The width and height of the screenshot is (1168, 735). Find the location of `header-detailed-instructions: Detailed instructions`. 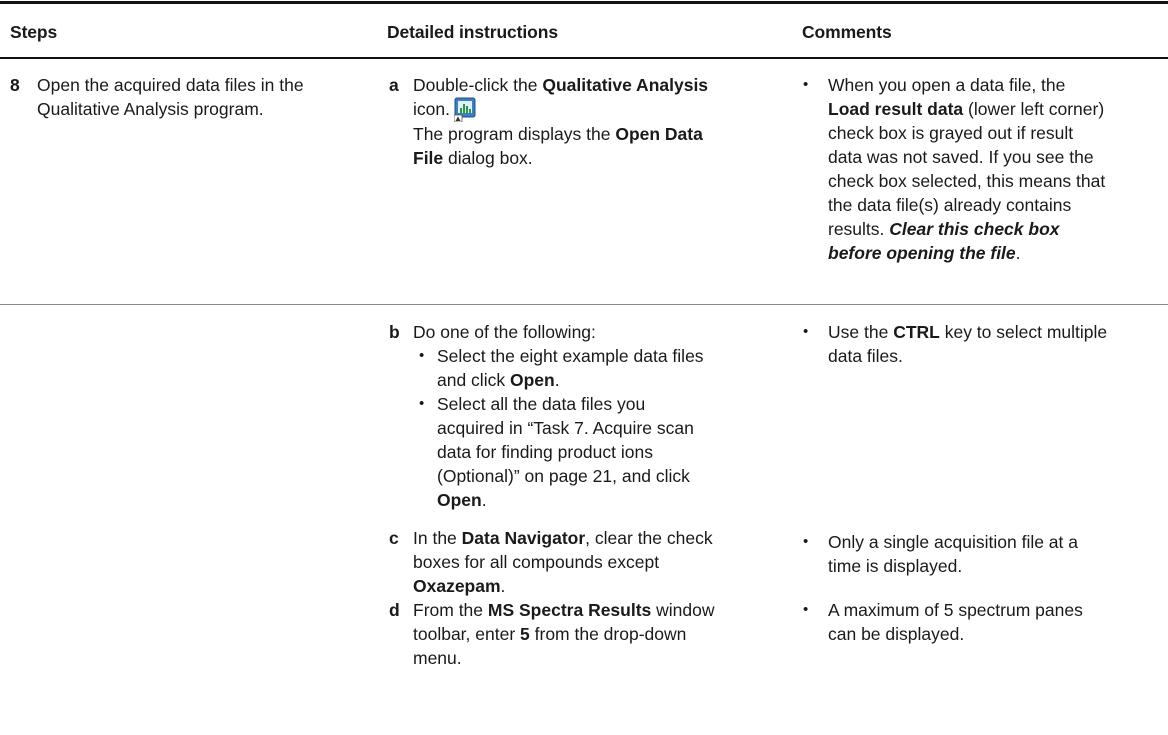

header-detailed-instructions: Detailed instructions is located at coordinates (472, 32).